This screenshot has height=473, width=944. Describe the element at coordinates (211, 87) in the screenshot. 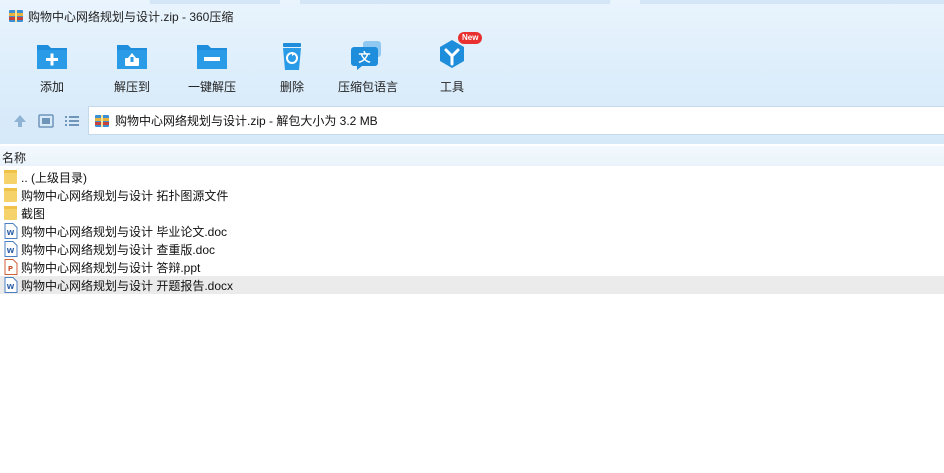

I see `one-click-extract-label: 一键解压` at that location.